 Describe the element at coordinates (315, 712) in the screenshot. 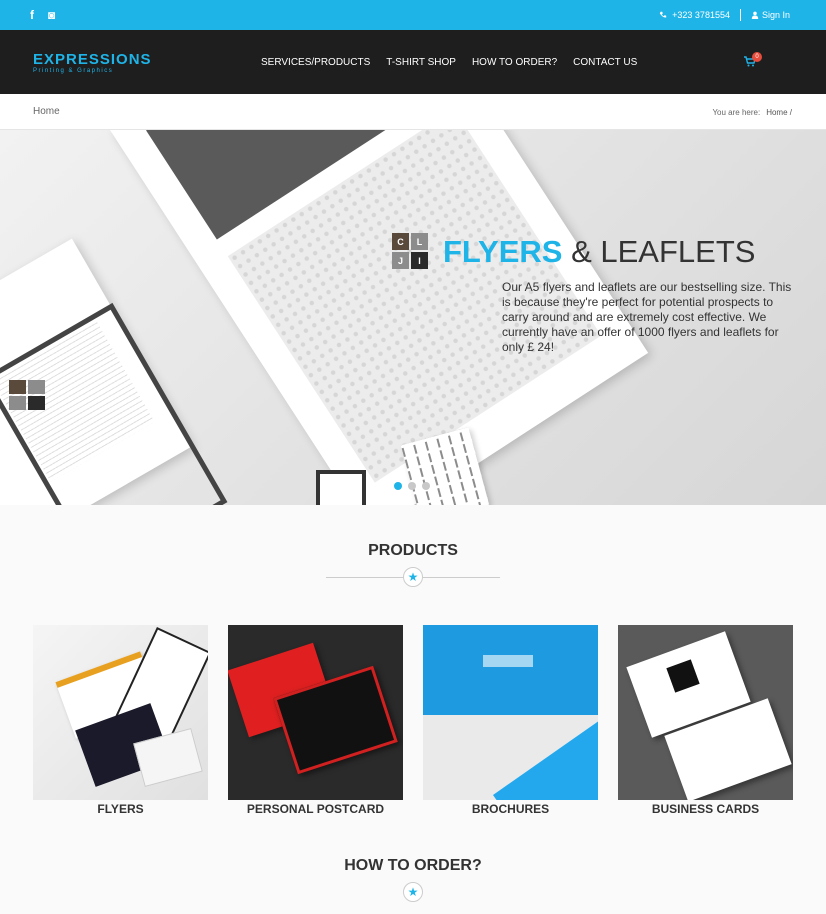

I see `postcard-image` at that location.